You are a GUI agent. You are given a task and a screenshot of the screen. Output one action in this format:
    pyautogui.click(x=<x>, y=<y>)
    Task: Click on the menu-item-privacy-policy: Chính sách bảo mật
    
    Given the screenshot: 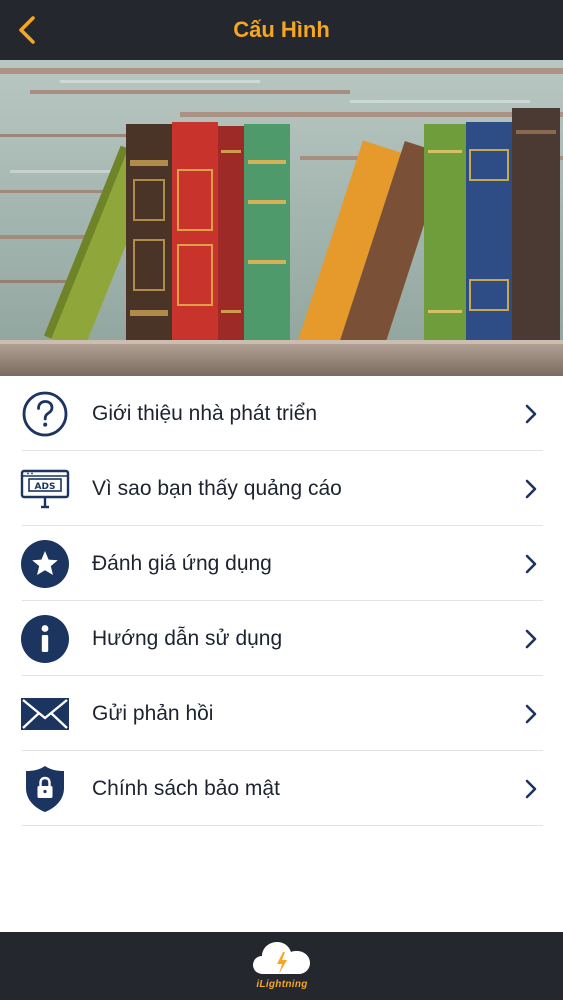 What is the action you would take?
    pyautogui.click(x=281, y=788)
    